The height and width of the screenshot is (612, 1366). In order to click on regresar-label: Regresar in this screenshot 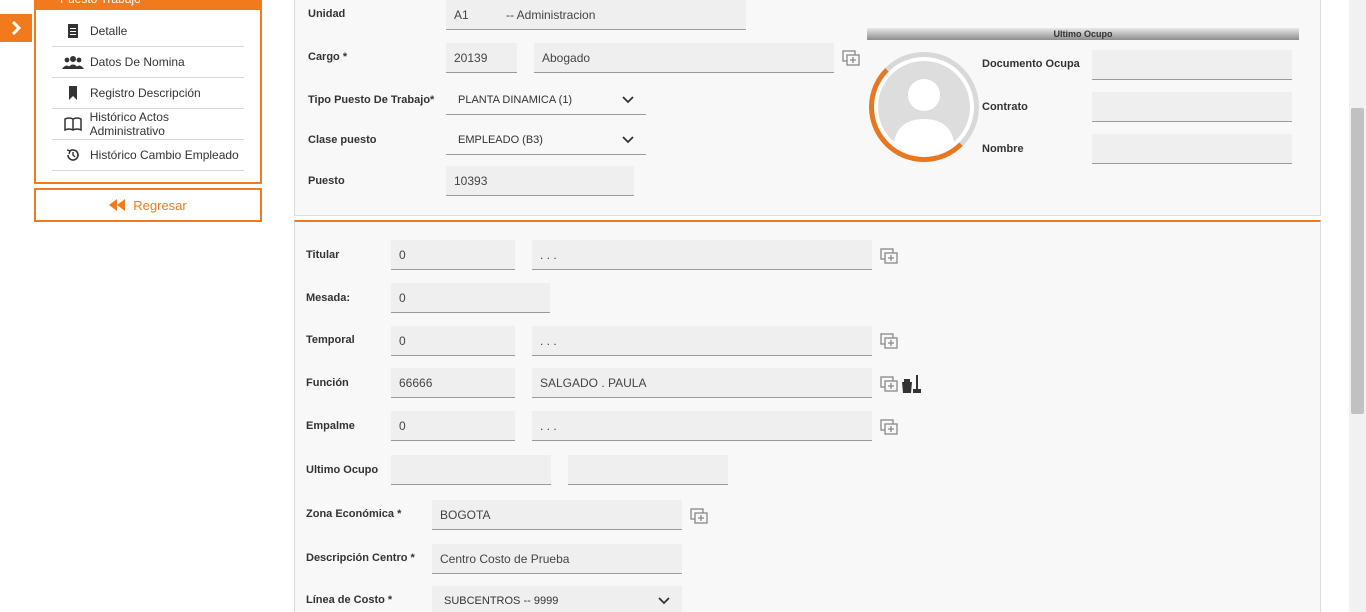, I will do `click(160, 205)`.